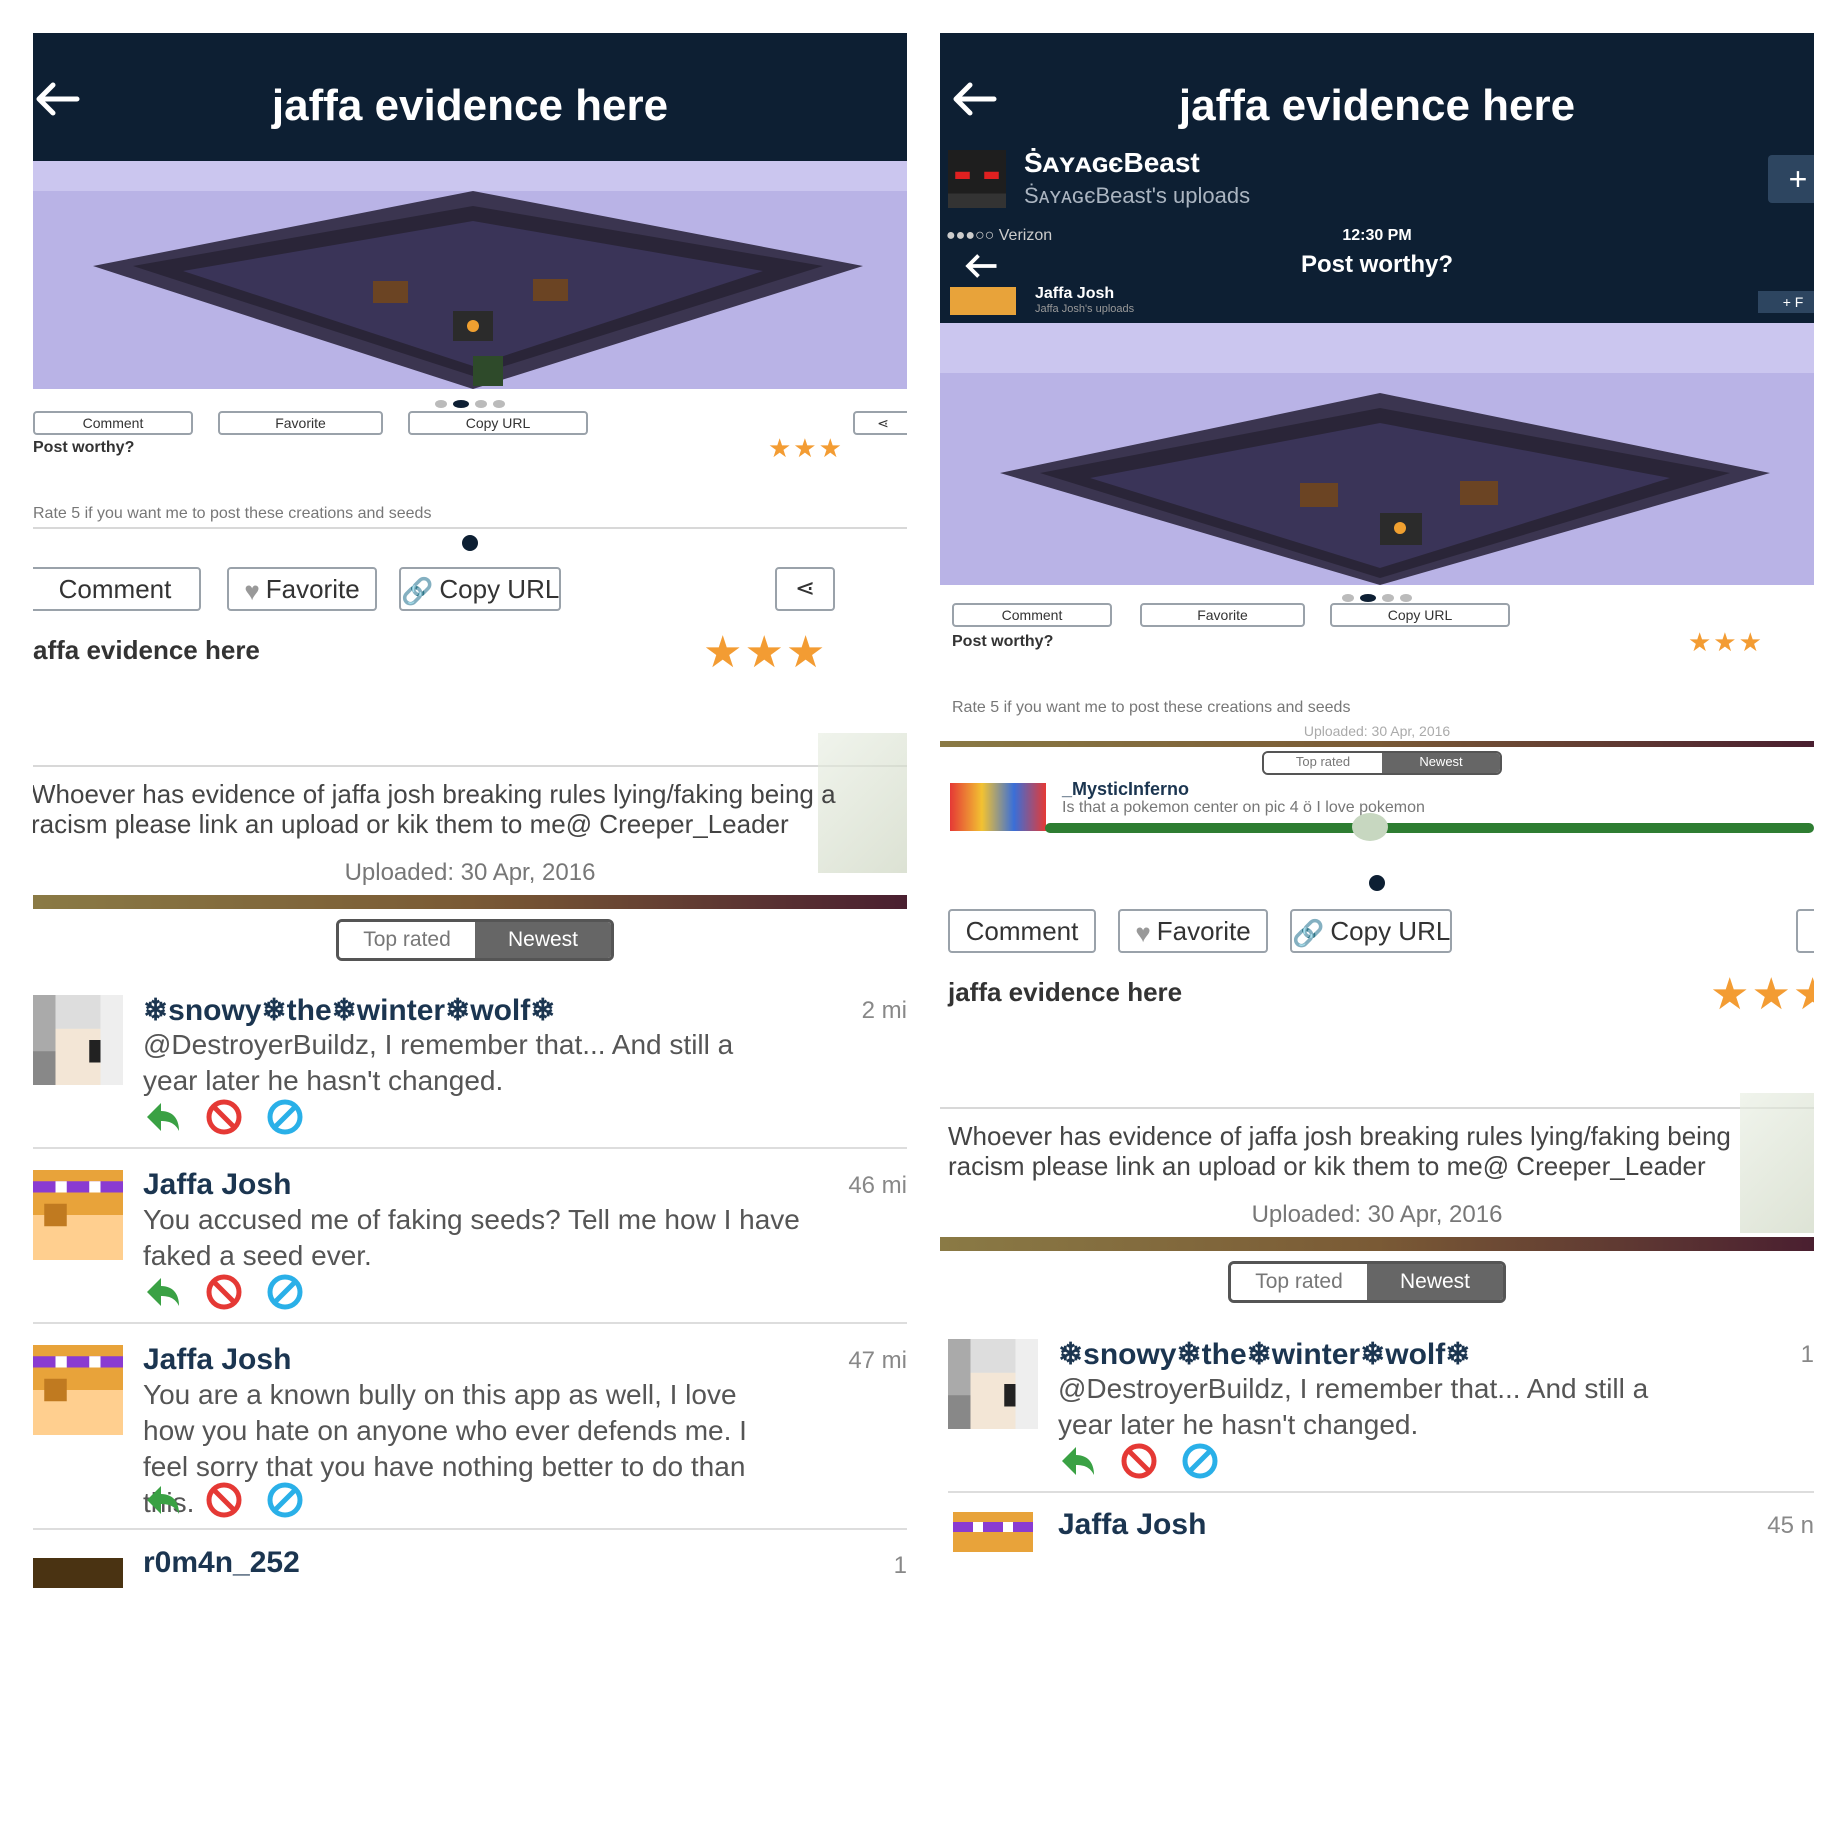 This screenshot has height=1836, width=1836. I want to click on uploader-avatar, so click(977, 179).